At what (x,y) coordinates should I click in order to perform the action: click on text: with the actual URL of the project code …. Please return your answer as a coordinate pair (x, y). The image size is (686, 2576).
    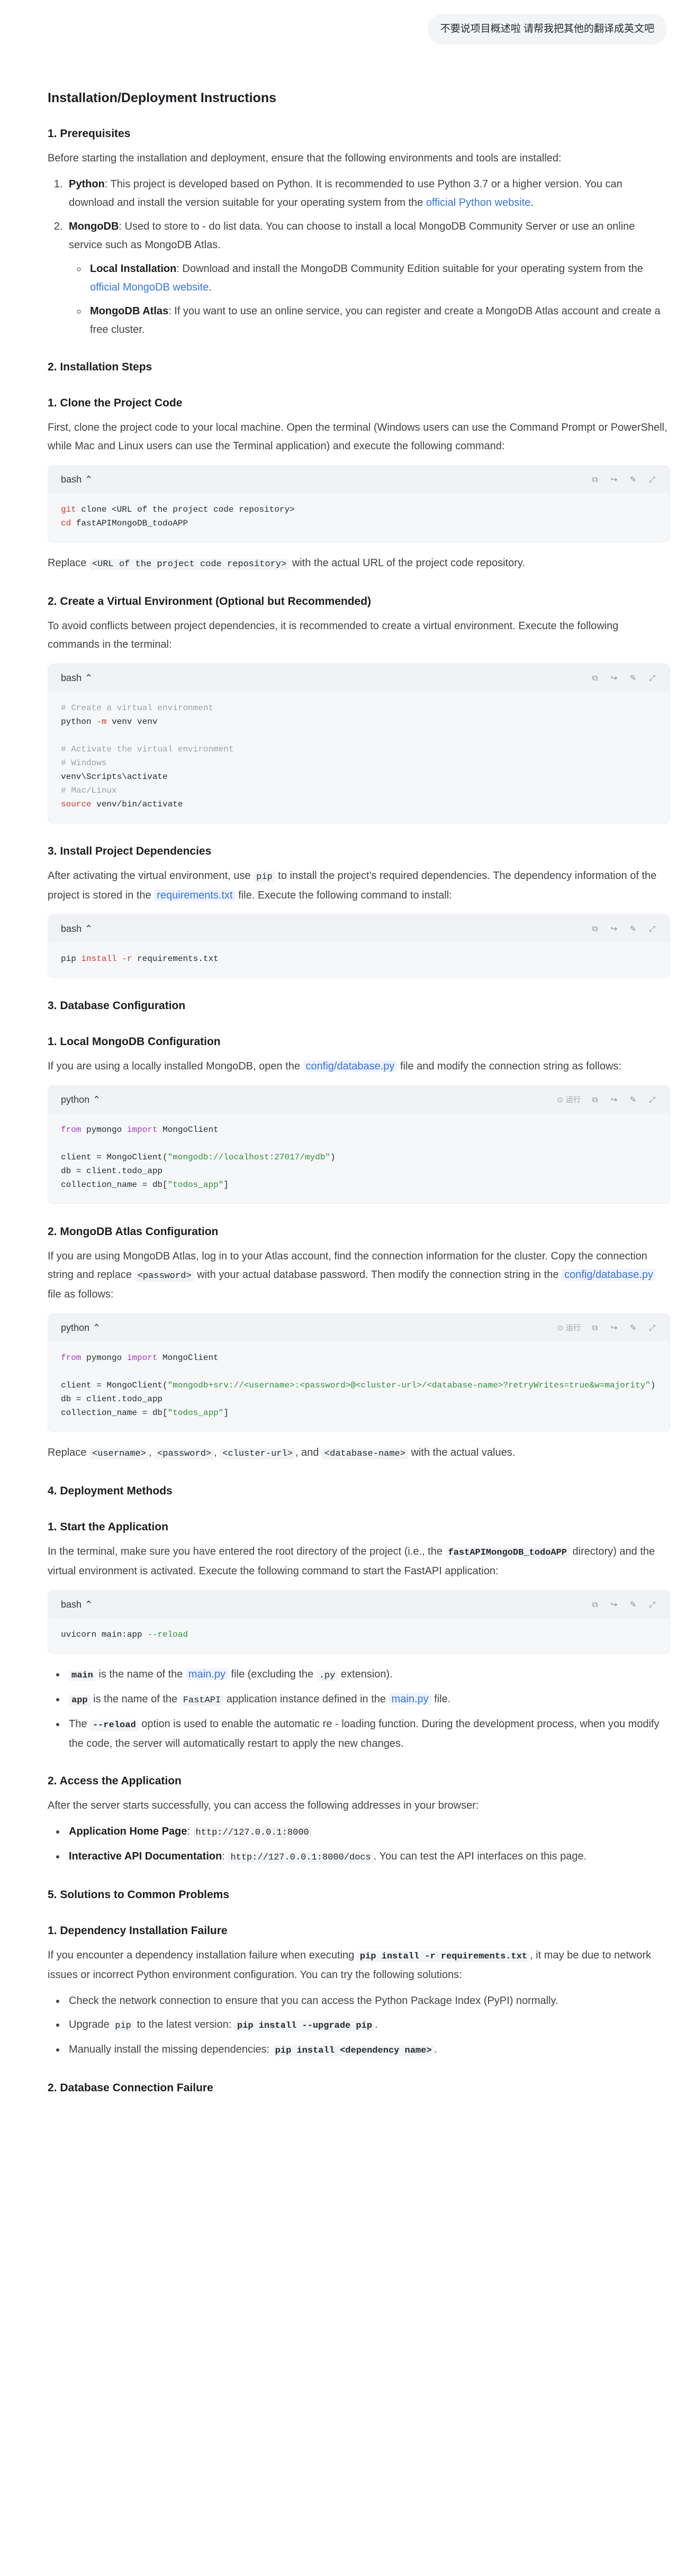
    Looking at the image, I should click on (407, 563).